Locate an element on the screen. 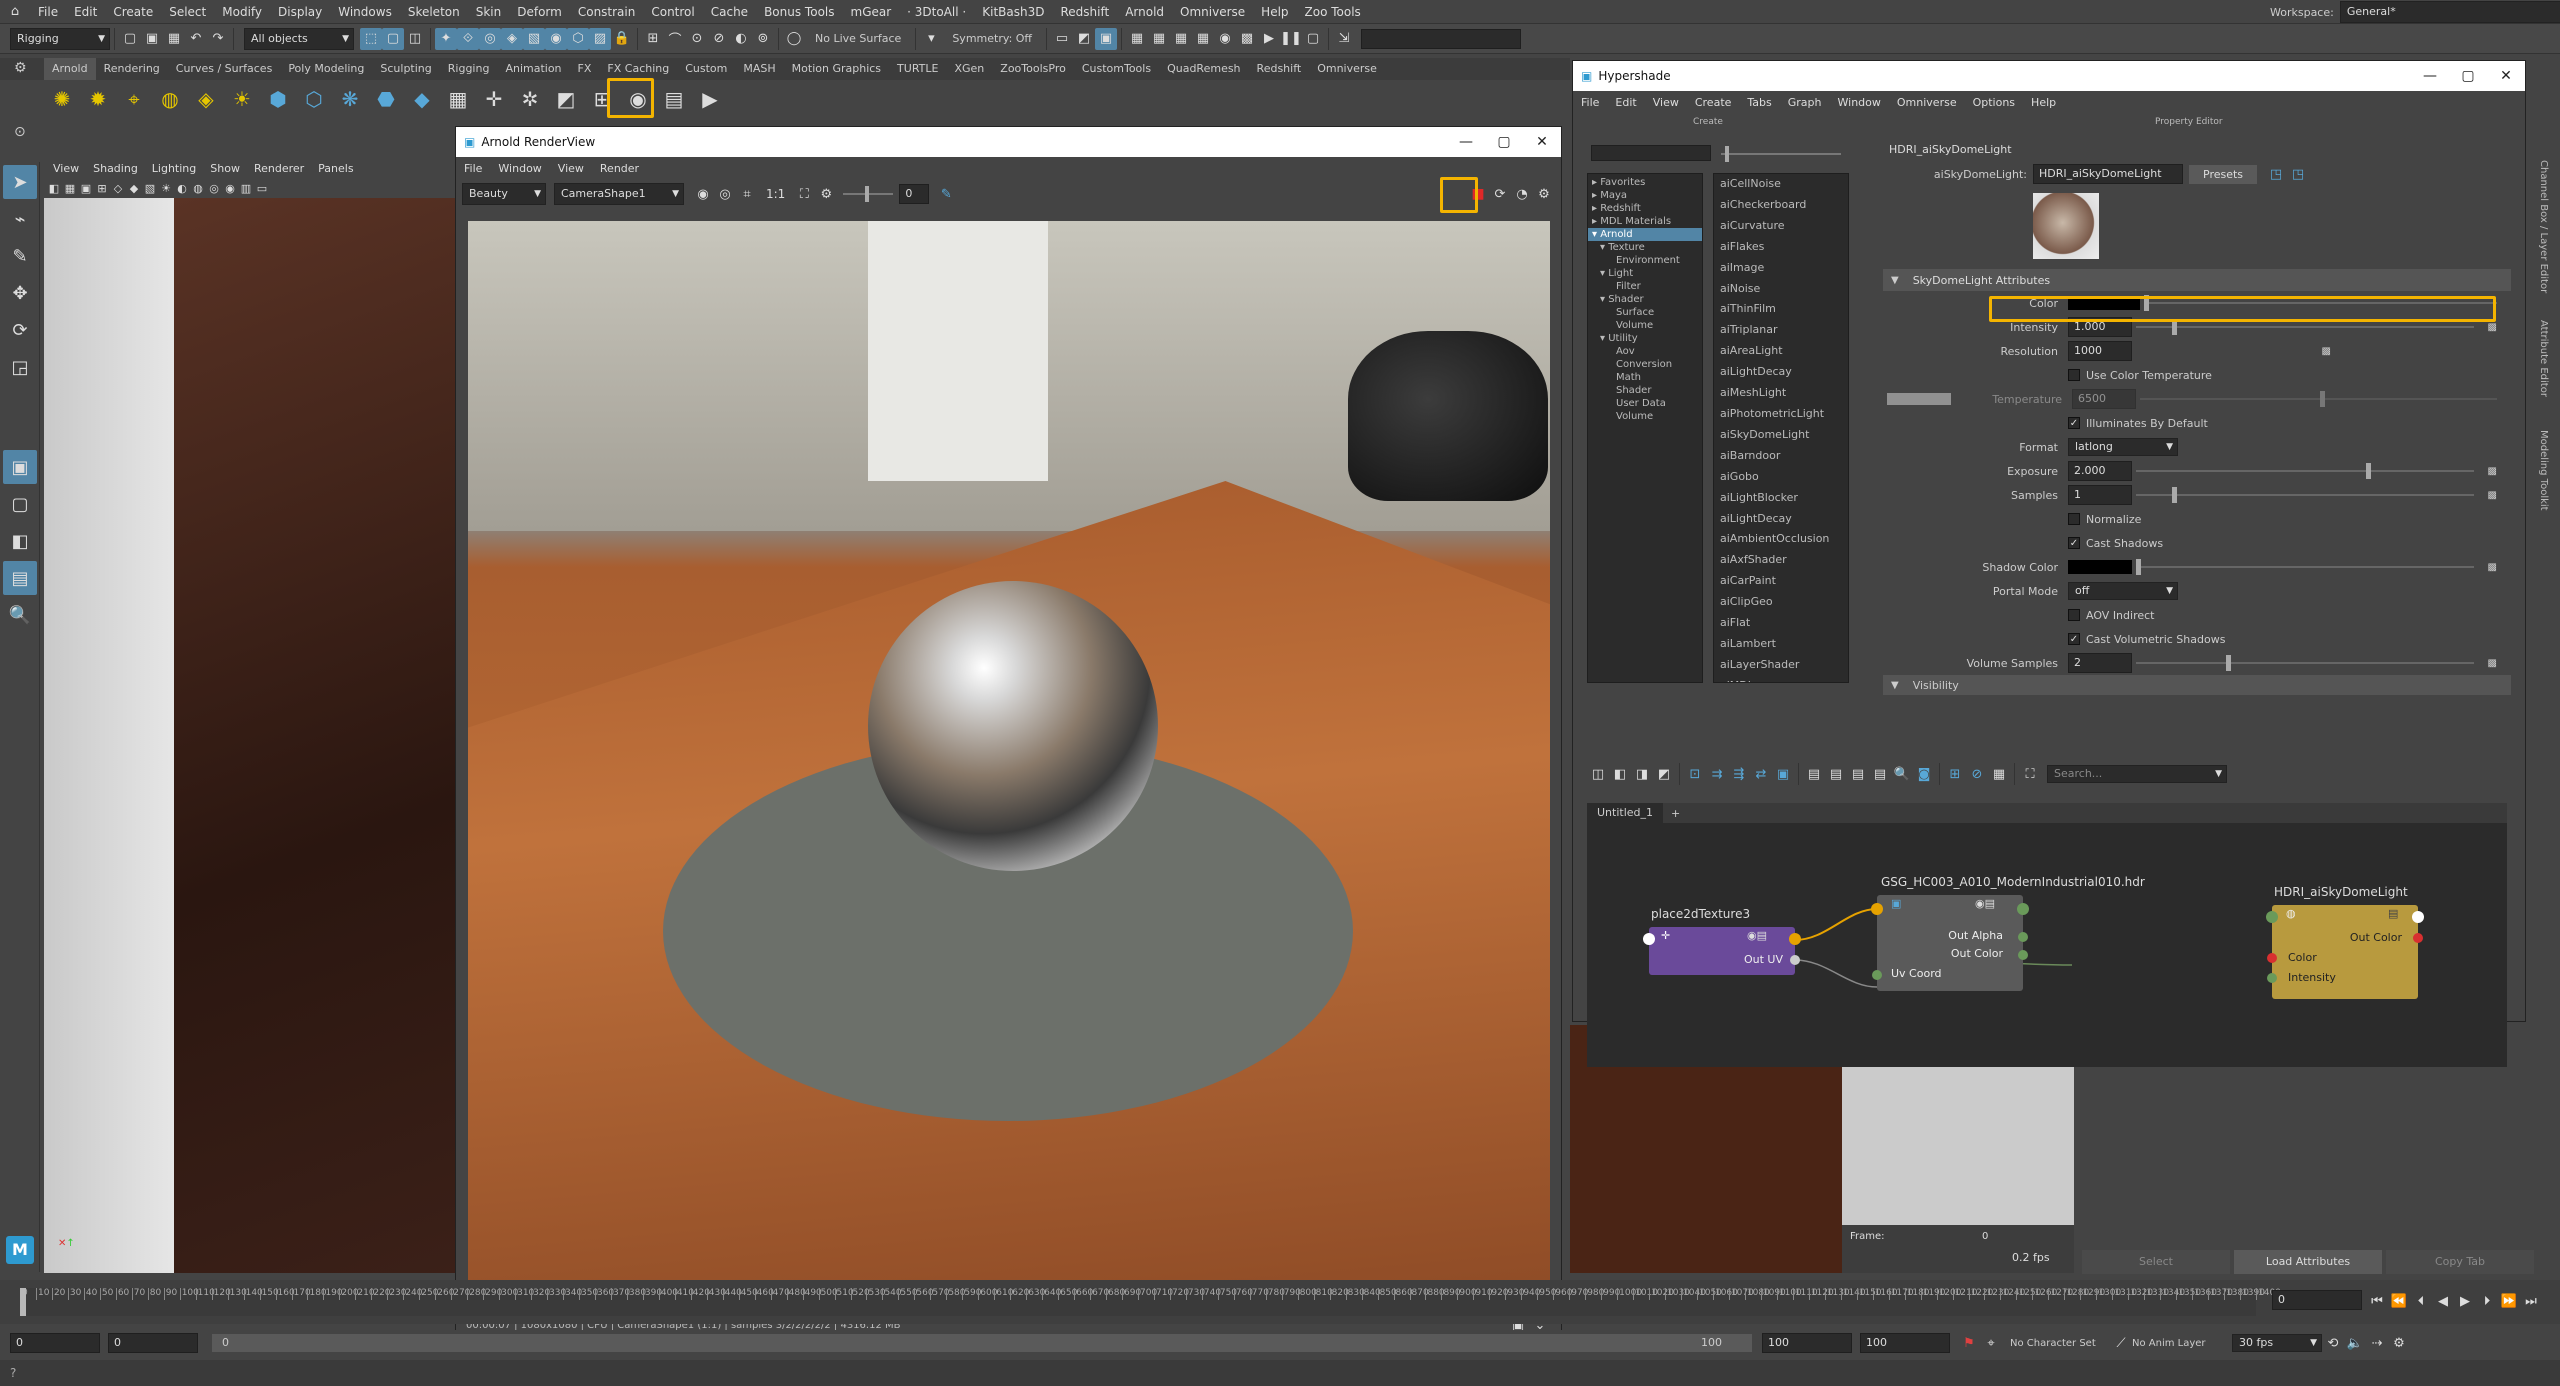 The height and width of the screenshot is (1386, 2560). volume-icon: ⬡ is located at coordinates (314, 99).